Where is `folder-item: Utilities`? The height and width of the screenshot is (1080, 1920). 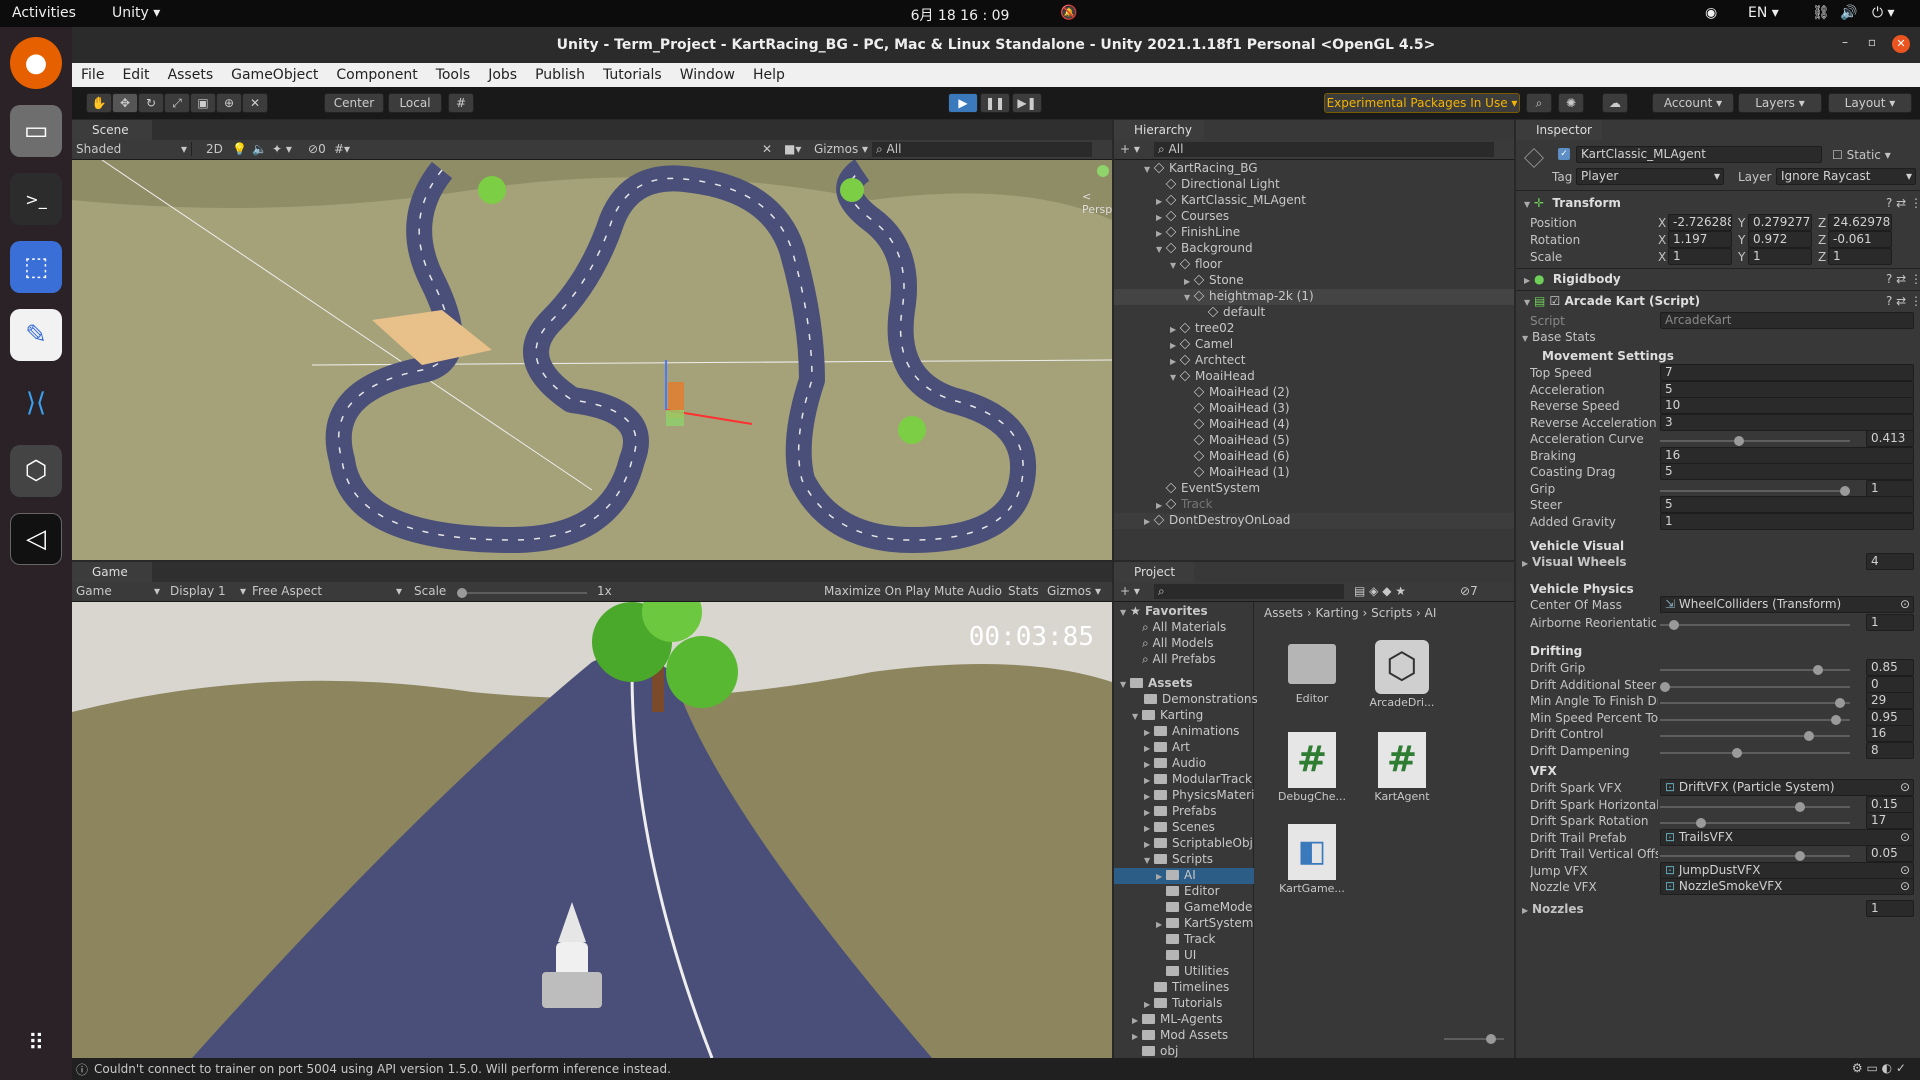 folder-item: Utilities is located at coordinates (1197, 972).